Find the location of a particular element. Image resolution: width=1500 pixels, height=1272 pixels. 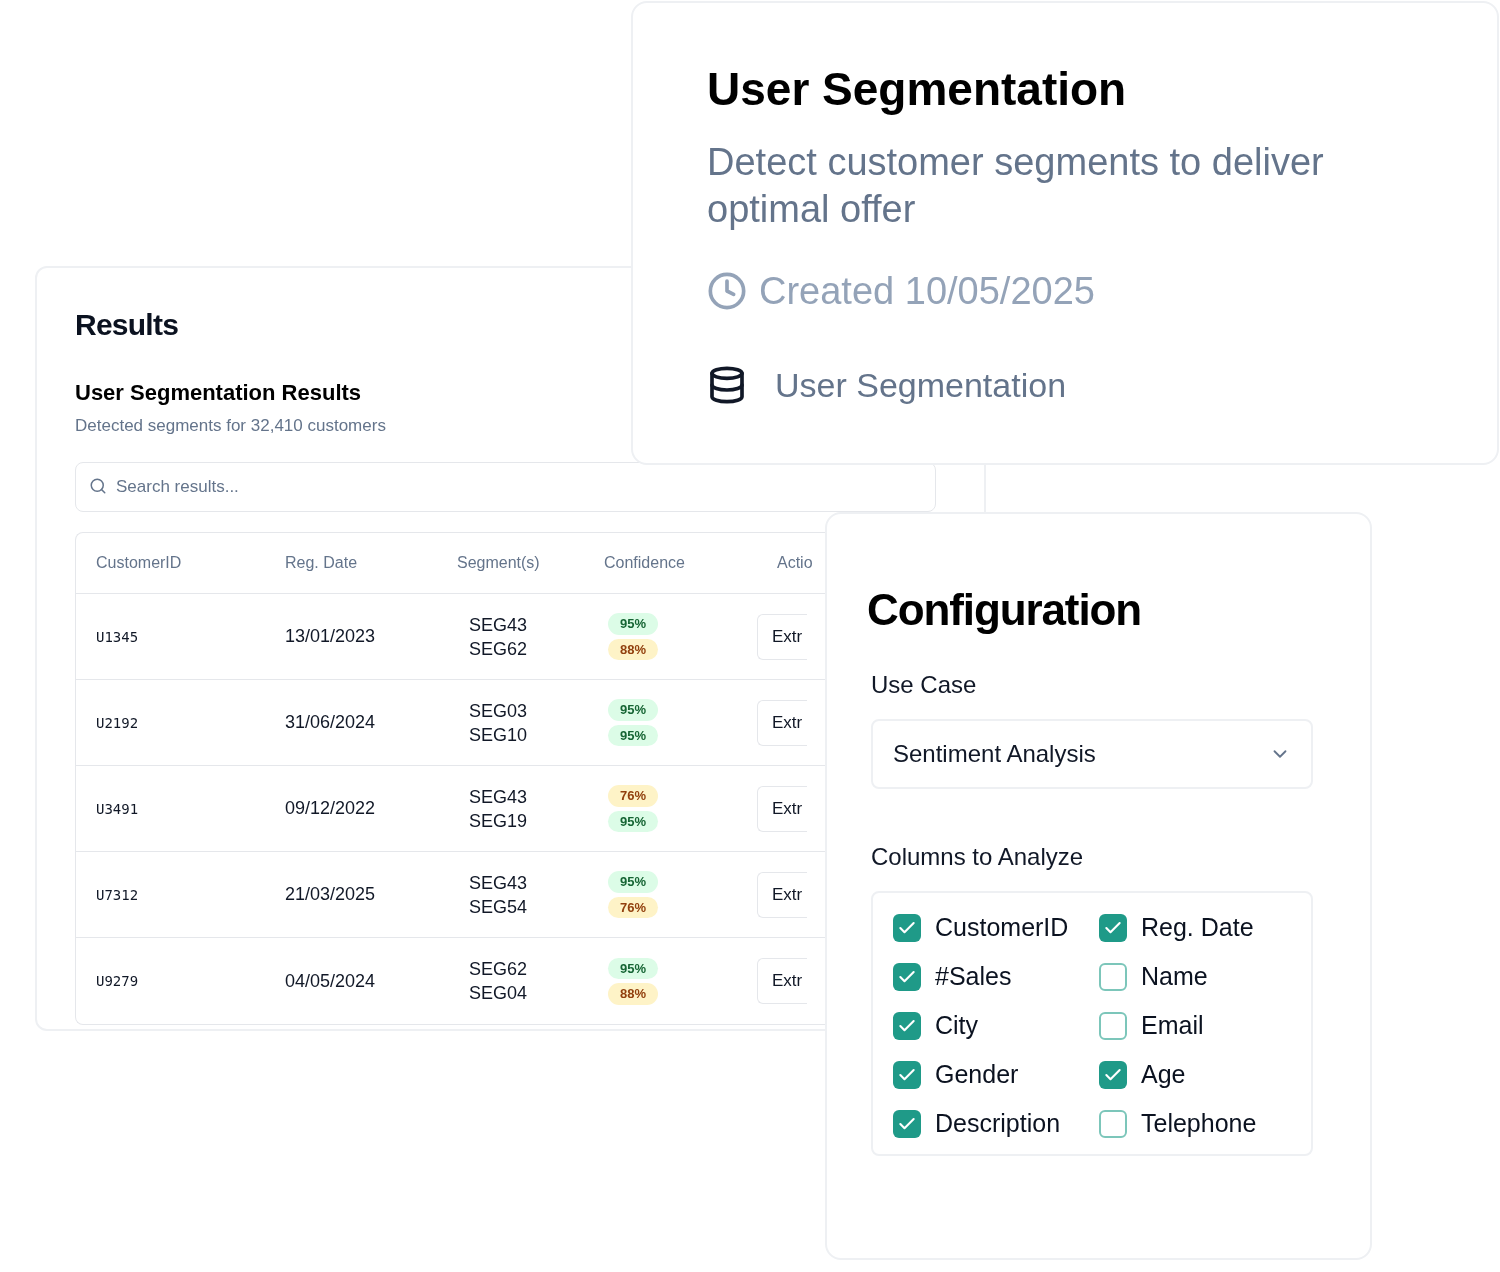

configuration-title: Configuration is located at coordinates (1005, 610).